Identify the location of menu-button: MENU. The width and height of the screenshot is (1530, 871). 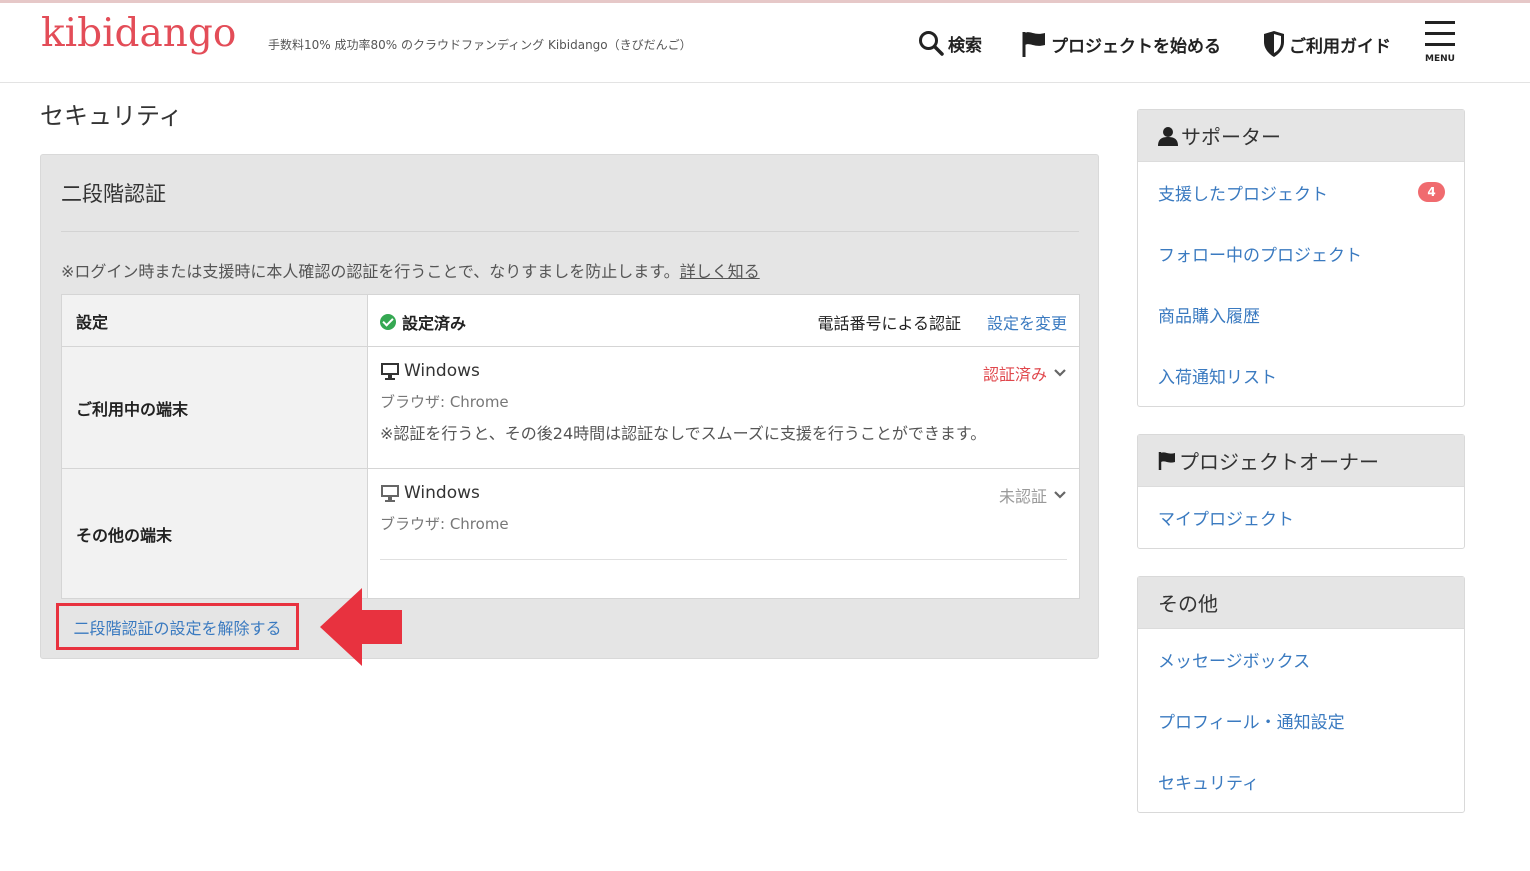
(1440, 42).